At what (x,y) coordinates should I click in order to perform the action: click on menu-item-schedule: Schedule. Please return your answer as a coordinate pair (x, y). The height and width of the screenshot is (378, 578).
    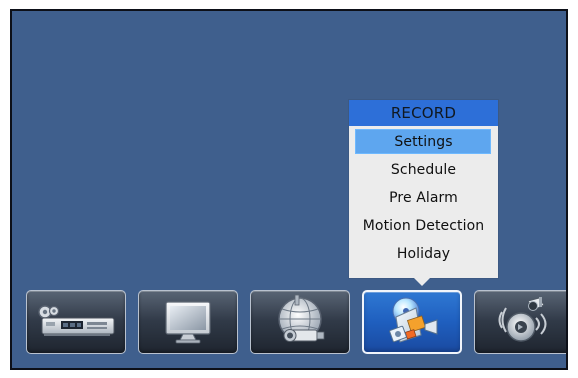
    Looking at the image, I should click on (423, 170).